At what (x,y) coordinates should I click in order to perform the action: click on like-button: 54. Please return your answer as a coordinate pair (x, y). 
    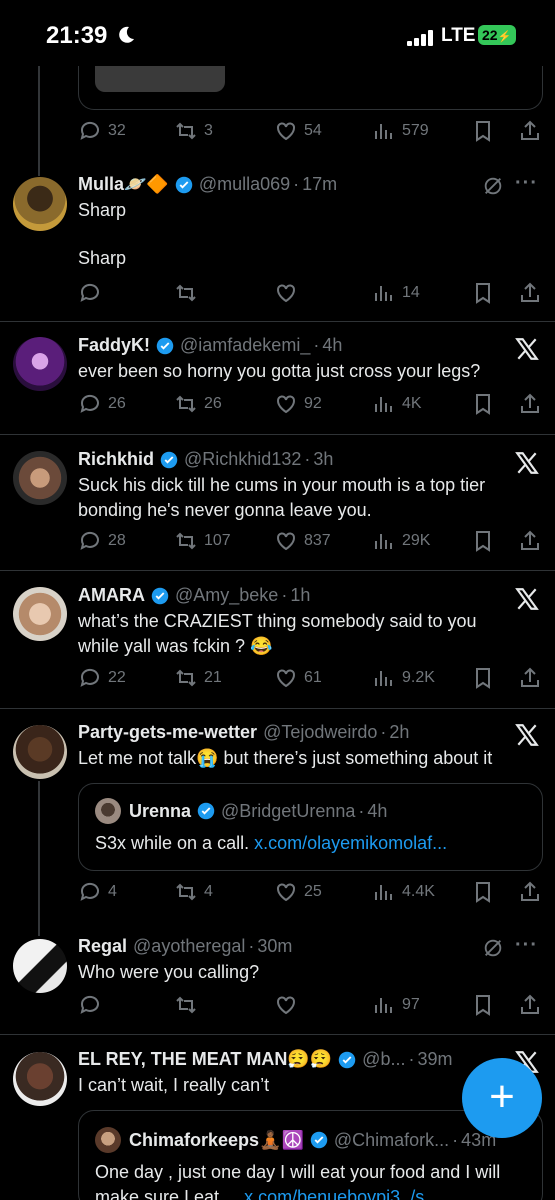
    Looking at the image, I should click on (298, 131).